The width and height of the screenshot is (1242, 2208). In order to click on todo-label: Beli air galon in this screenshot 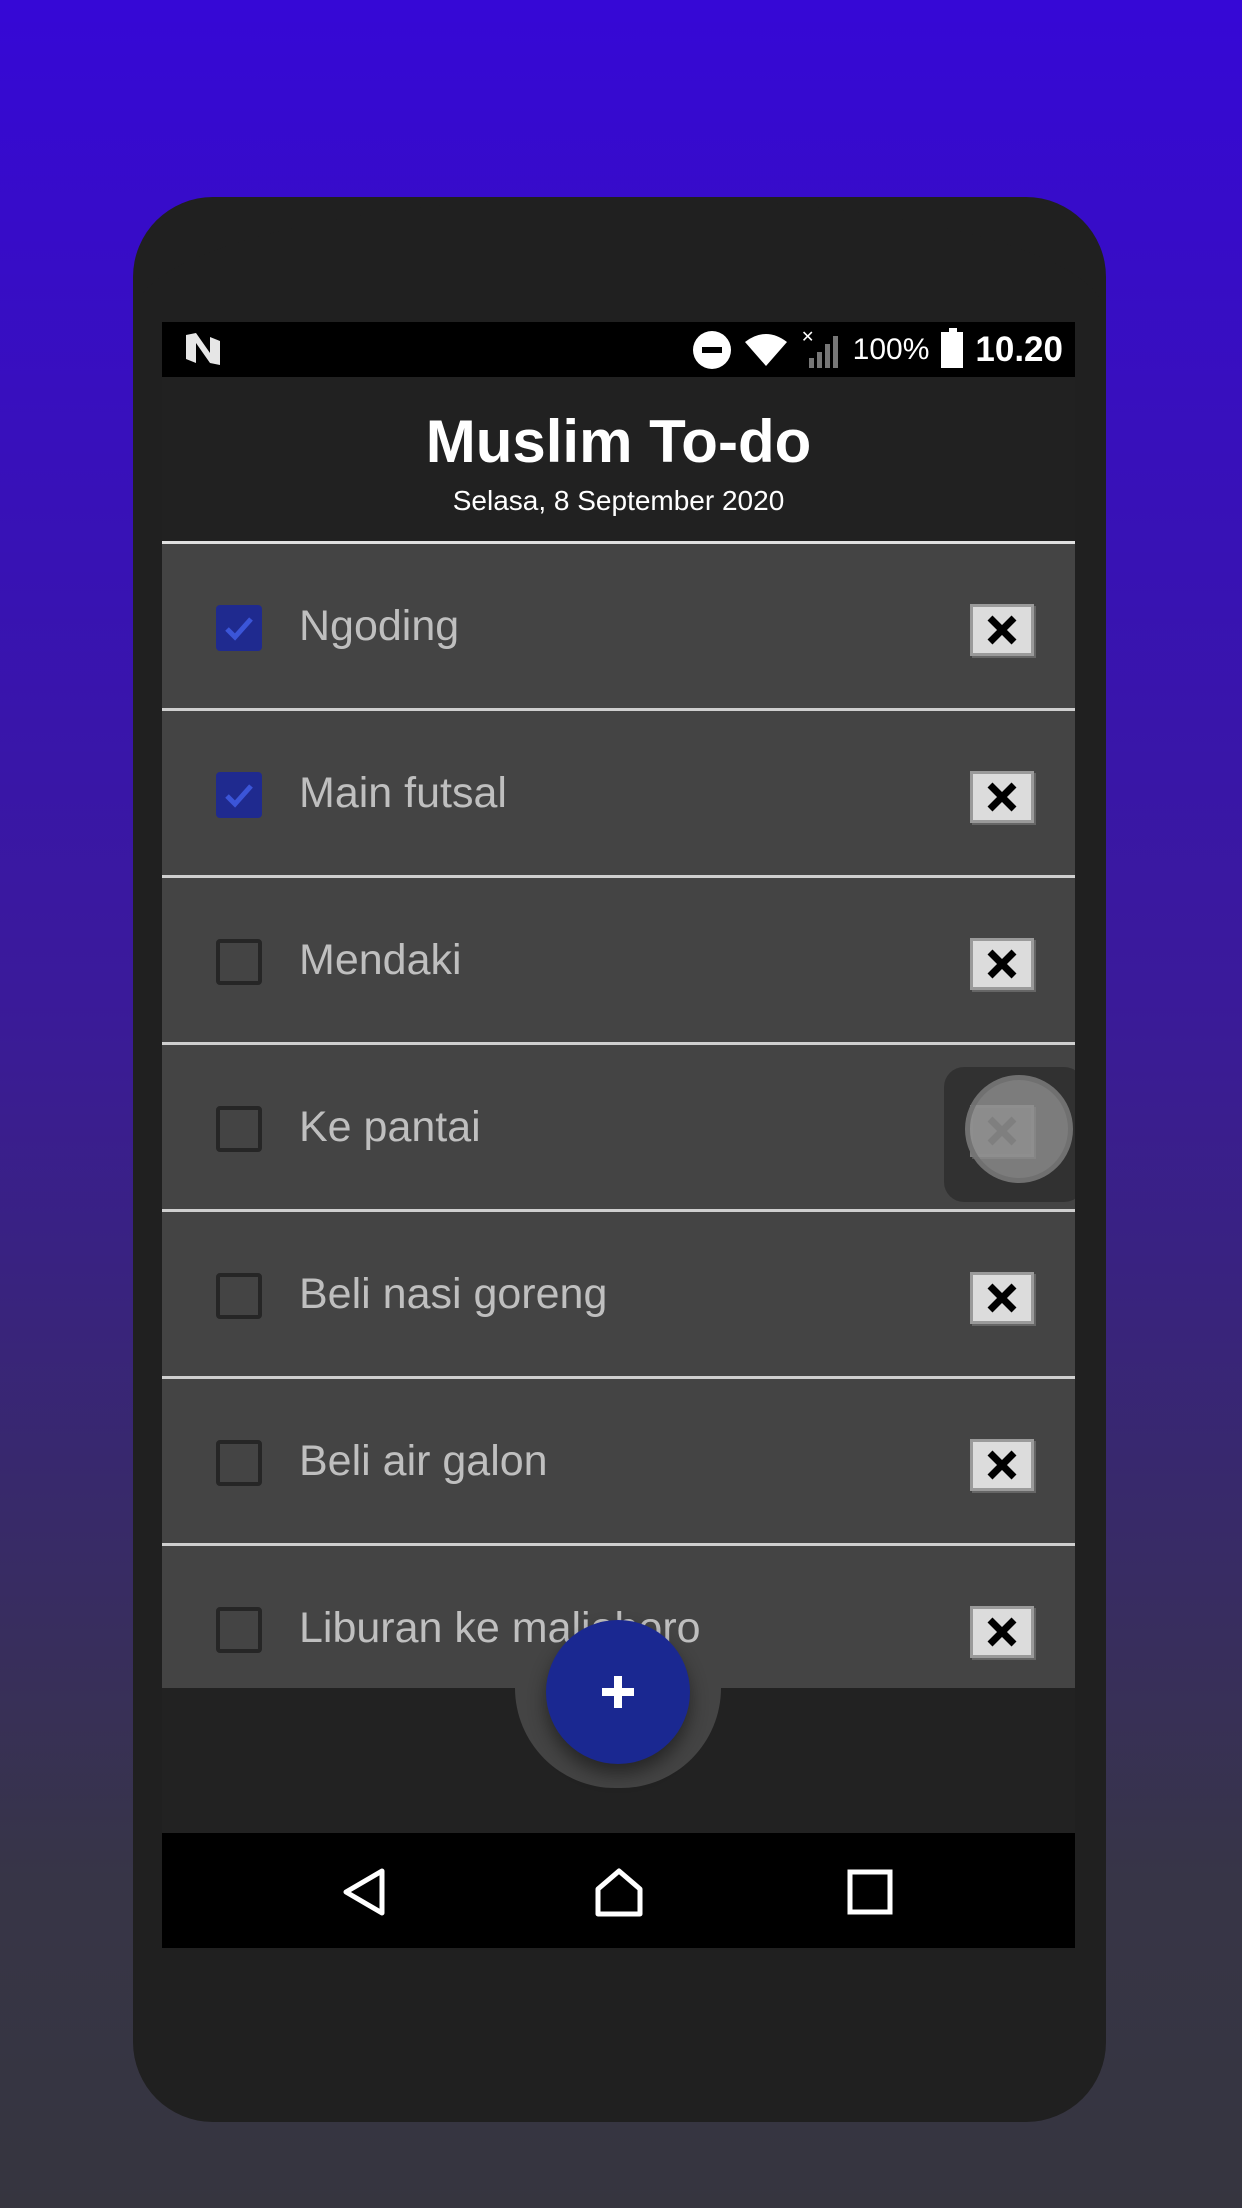, I will do `click(423, 1461)`.